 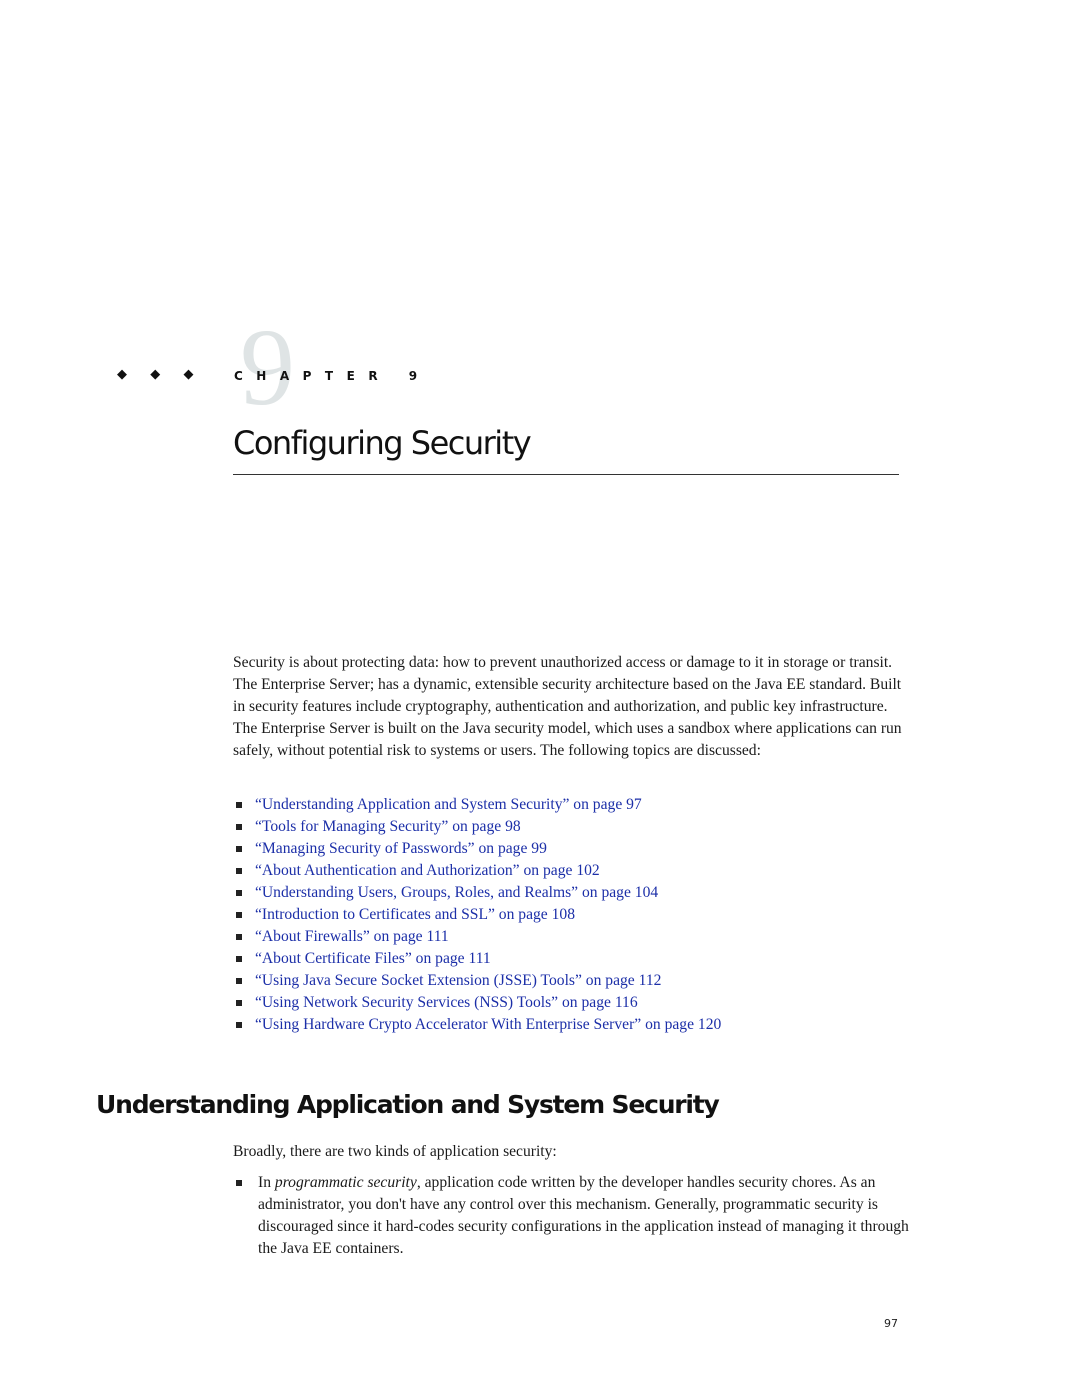 I want to click on list-item: “About Firewalls” on page 111, so click(x=477, y=937).